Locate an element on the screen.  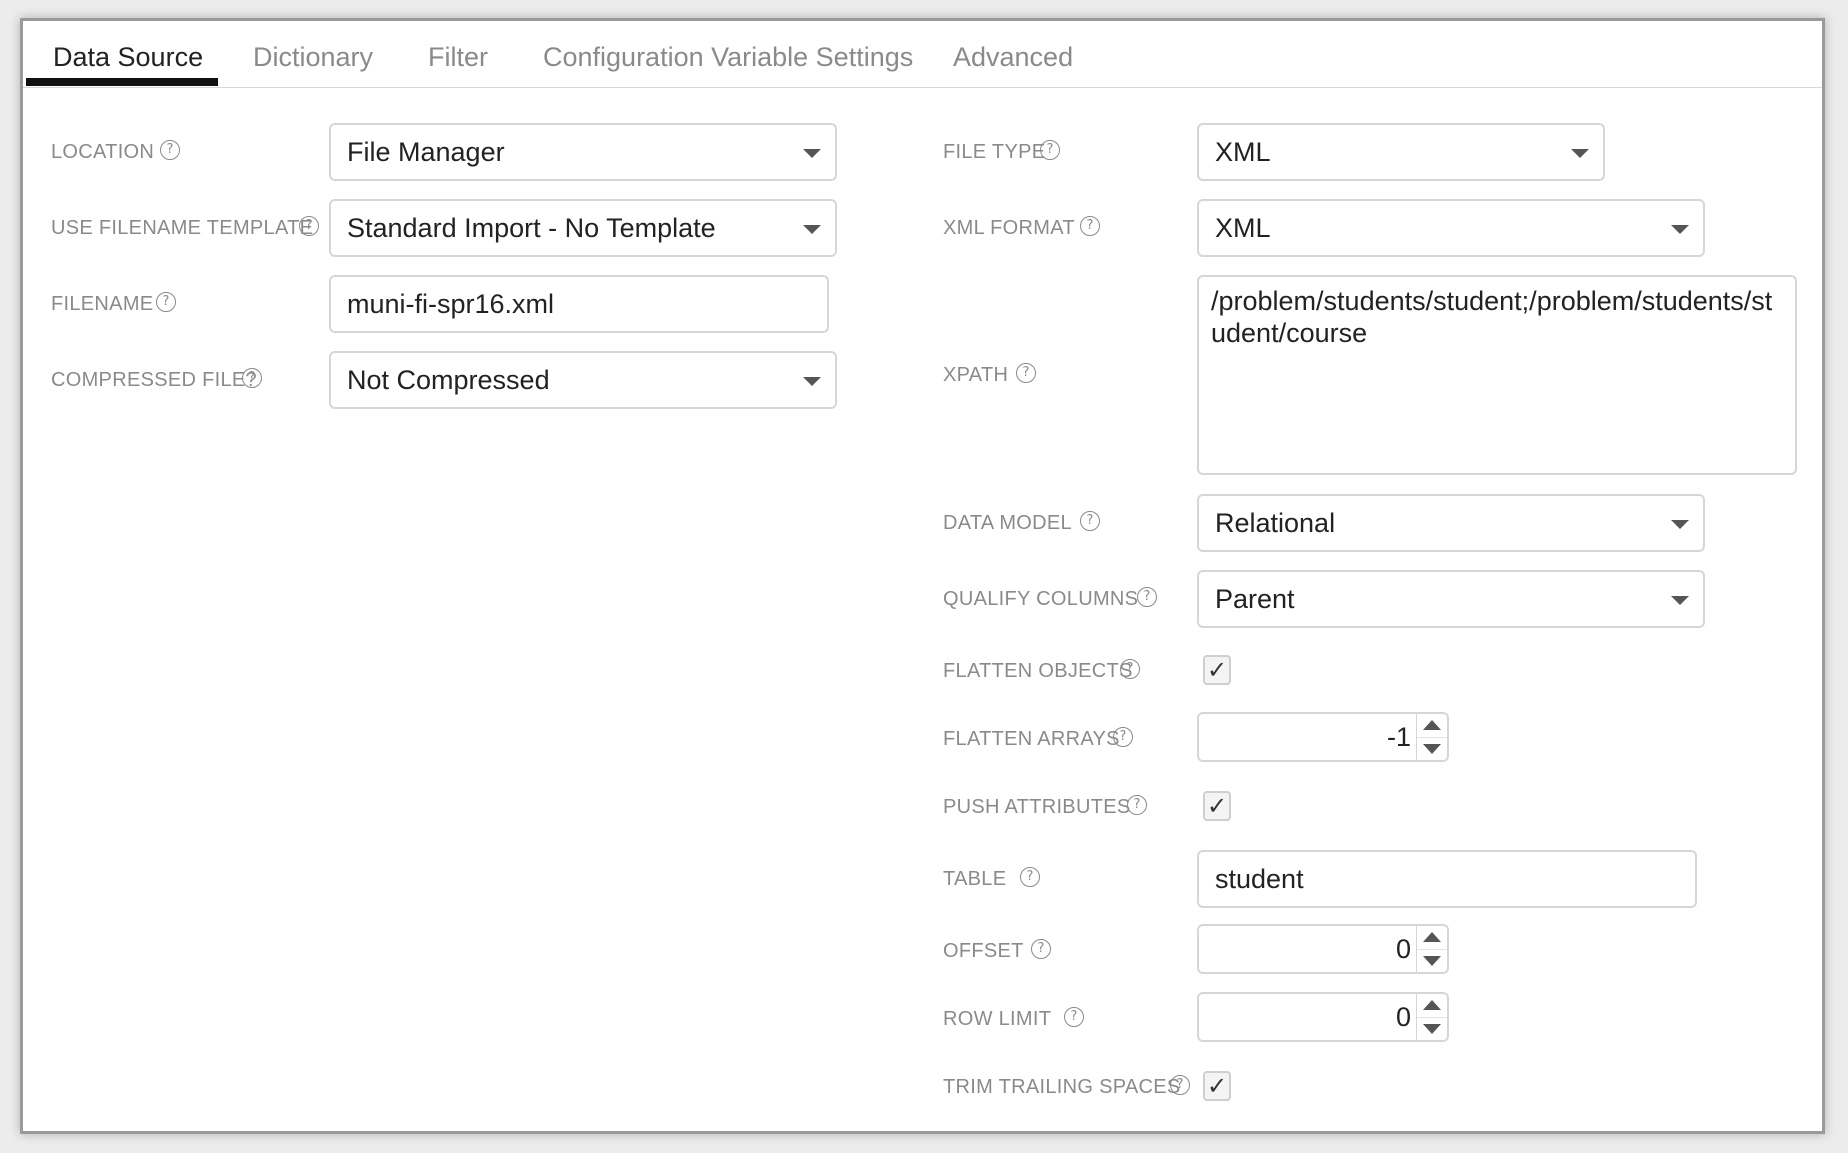
flatten-objects-checkbox: ✓ is located at coordinates (1217, 670).